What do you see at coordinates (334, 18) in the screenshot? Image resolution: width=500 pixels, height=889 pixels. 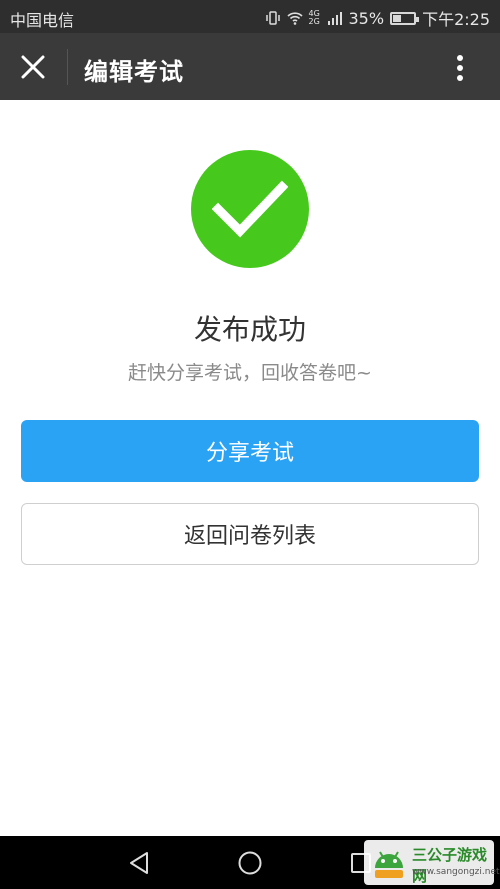 I see `signal-icon` at bounding box center [334, 18].